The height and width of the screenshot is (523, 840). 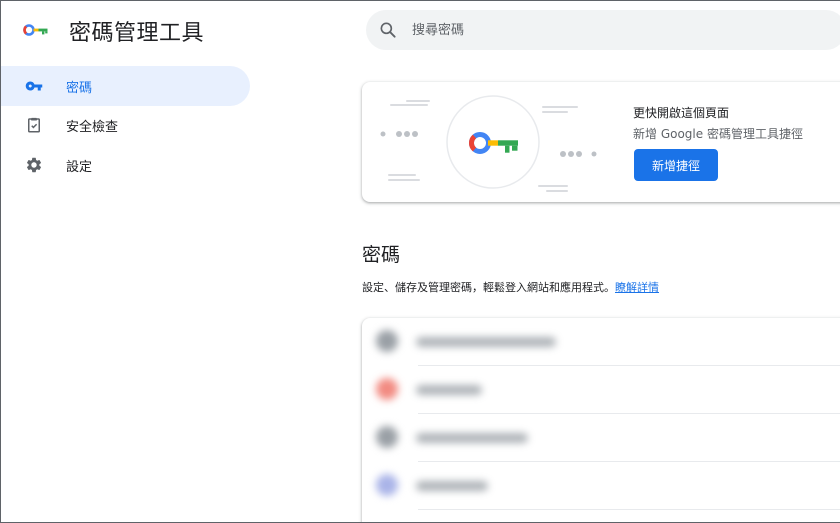 What do you see at coordinates (488, 287) in the screenshot?
I see `description-text: 設定、儲存及管理密碼，輕鬆登入網站和應用程式。` at bounding box center [488, 287].